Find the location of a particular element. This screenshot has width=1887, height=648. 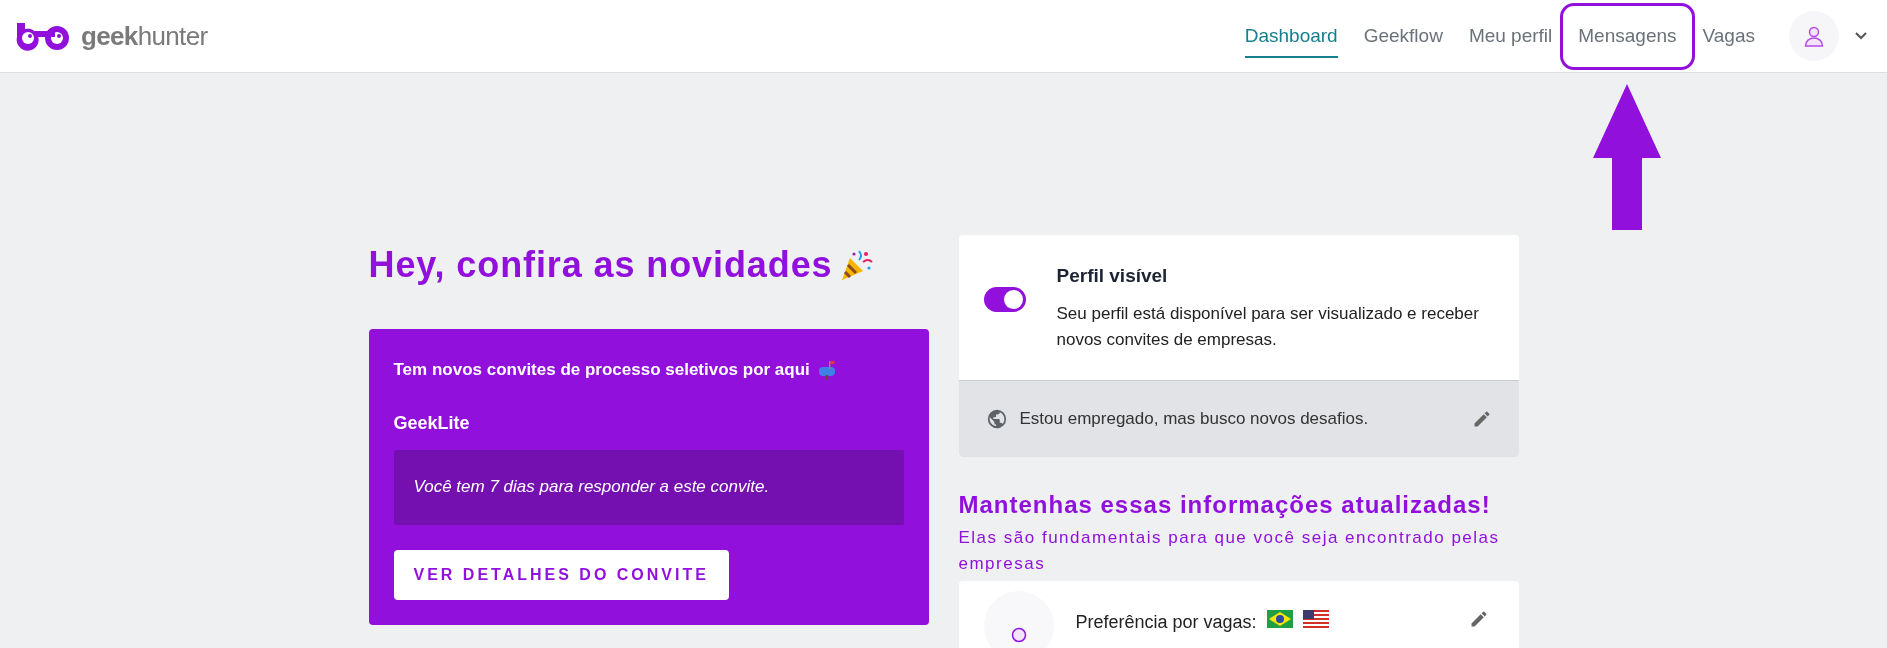

card-description: Seu perfil está disponível para ser visualizado e receber novos convites de empresas. is located at coordinates (1268, 326).